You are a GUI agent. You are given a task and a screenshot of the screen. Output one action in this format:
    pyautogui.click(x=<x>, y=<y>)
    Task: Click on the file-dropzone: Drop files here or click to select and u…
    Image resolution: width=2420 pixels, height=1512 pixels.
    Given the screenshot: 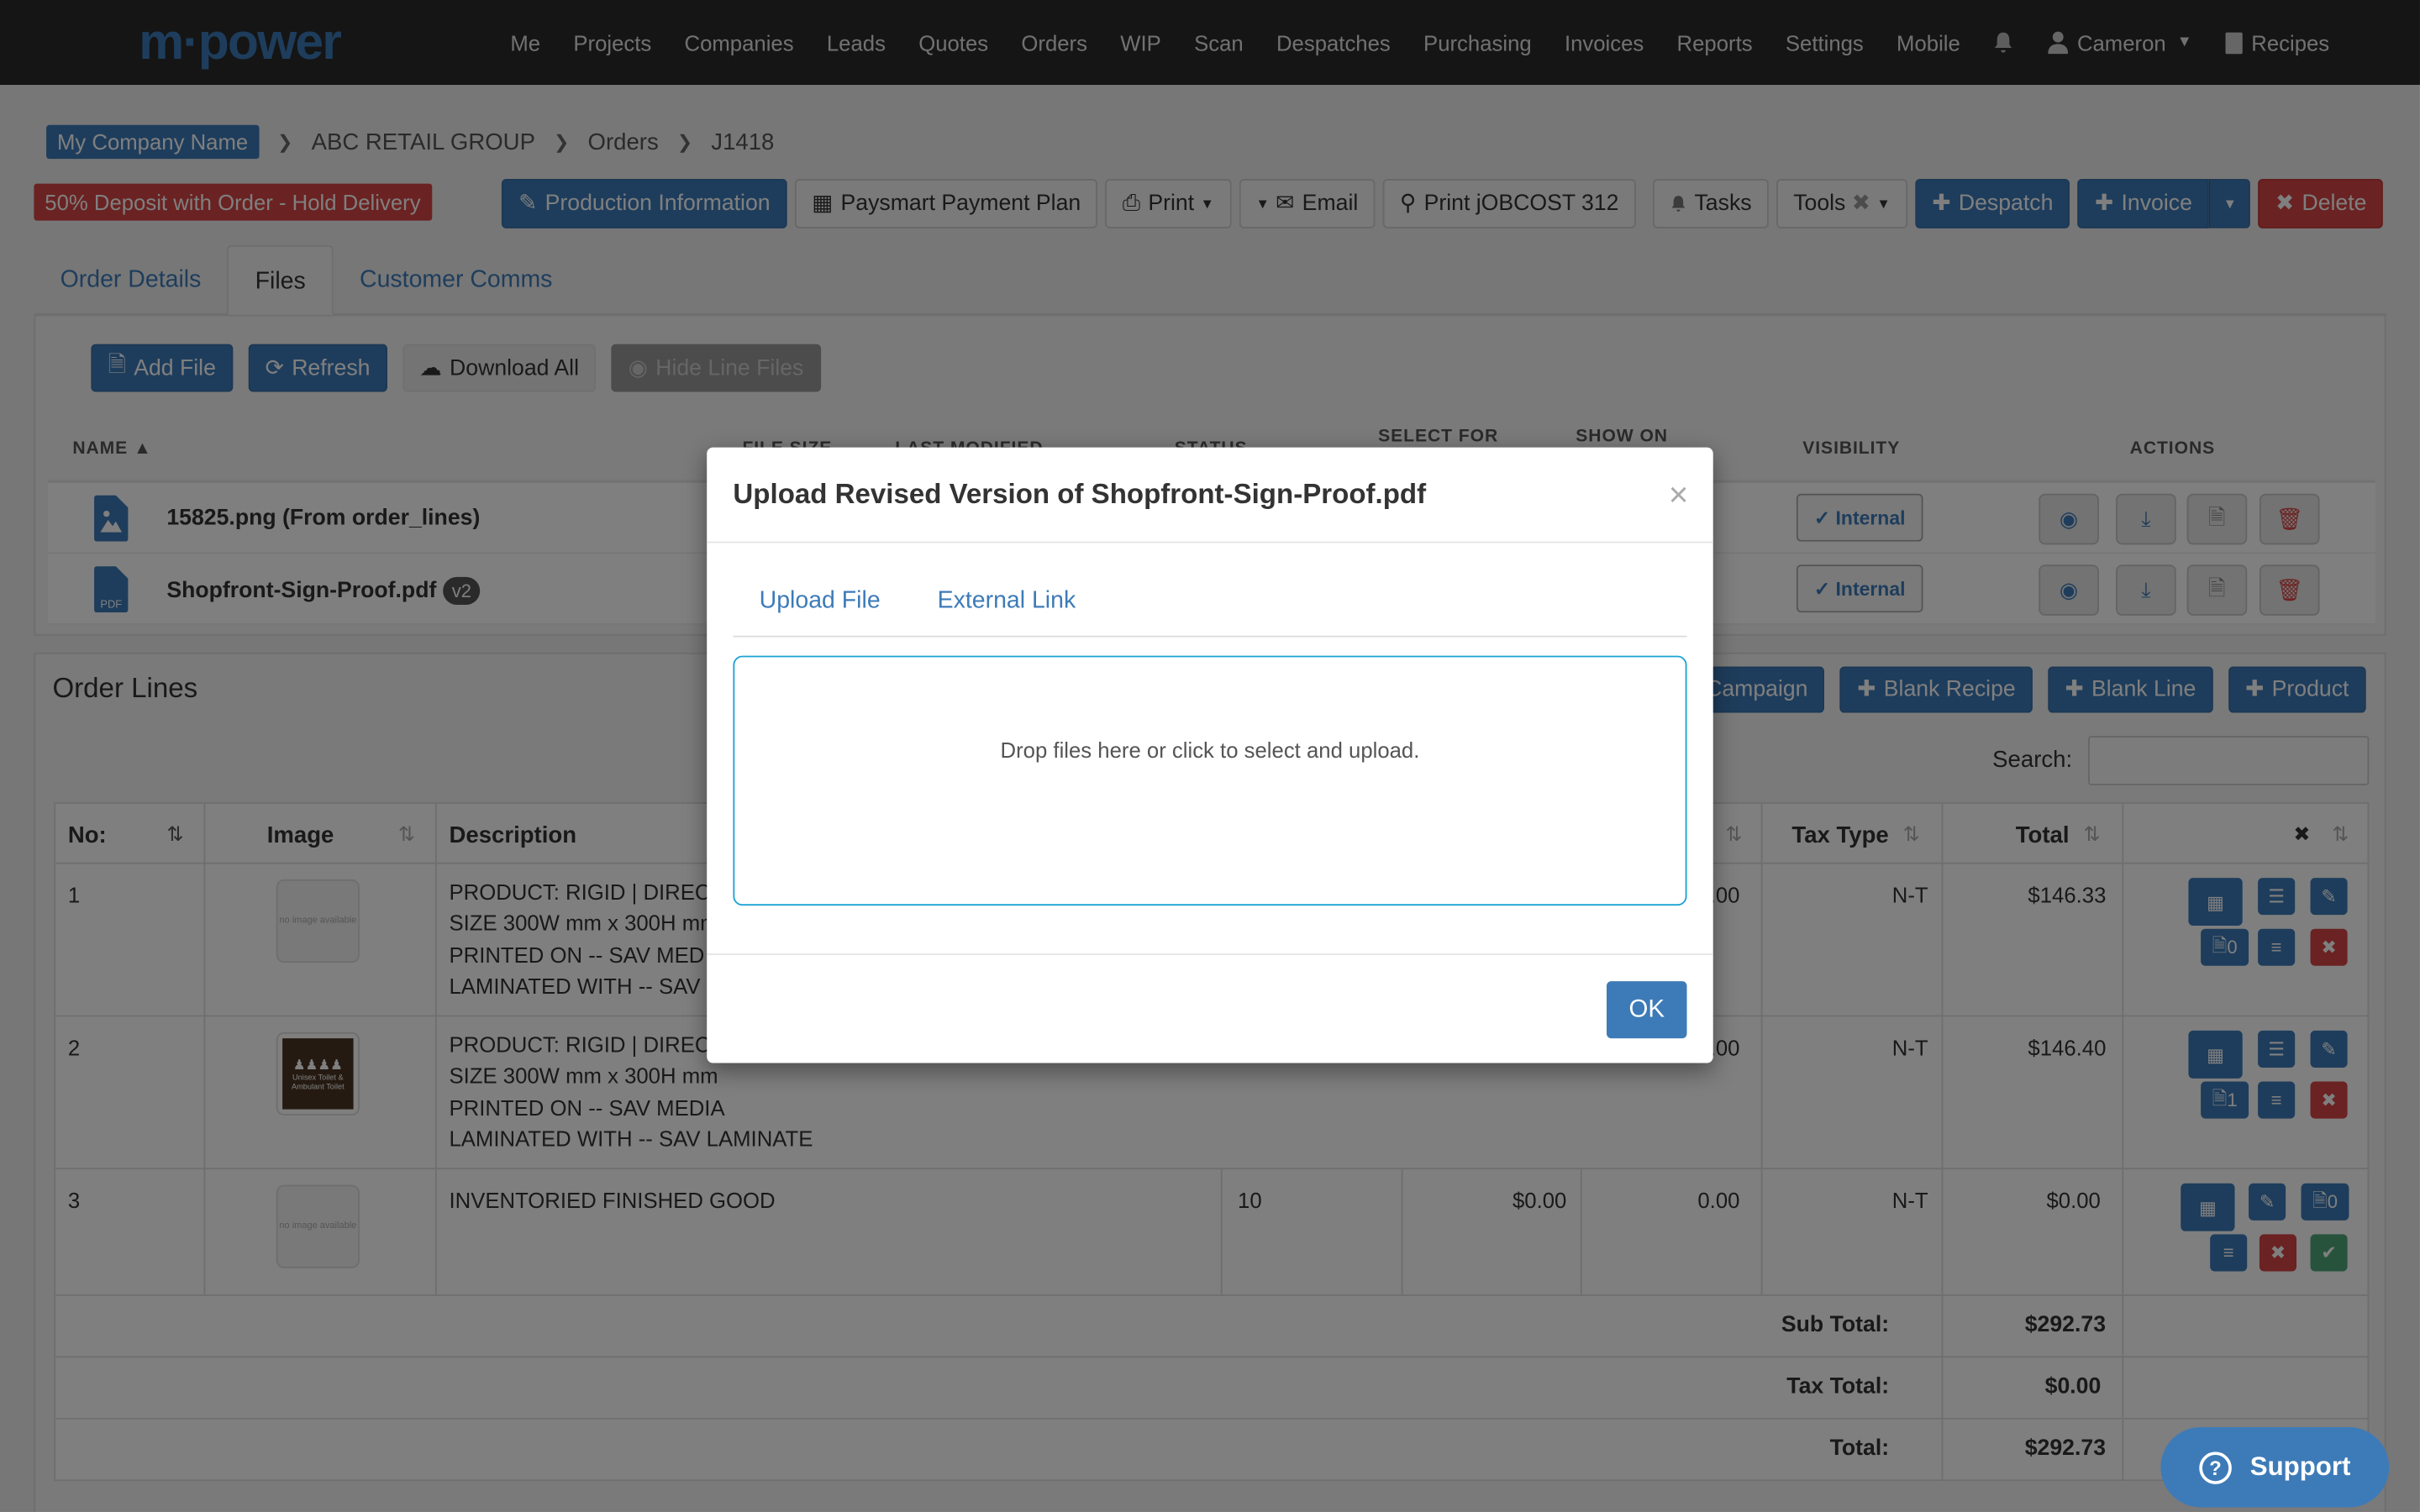 What is the action you would take?
    pyautogui.click(x=1210, y=780)
    